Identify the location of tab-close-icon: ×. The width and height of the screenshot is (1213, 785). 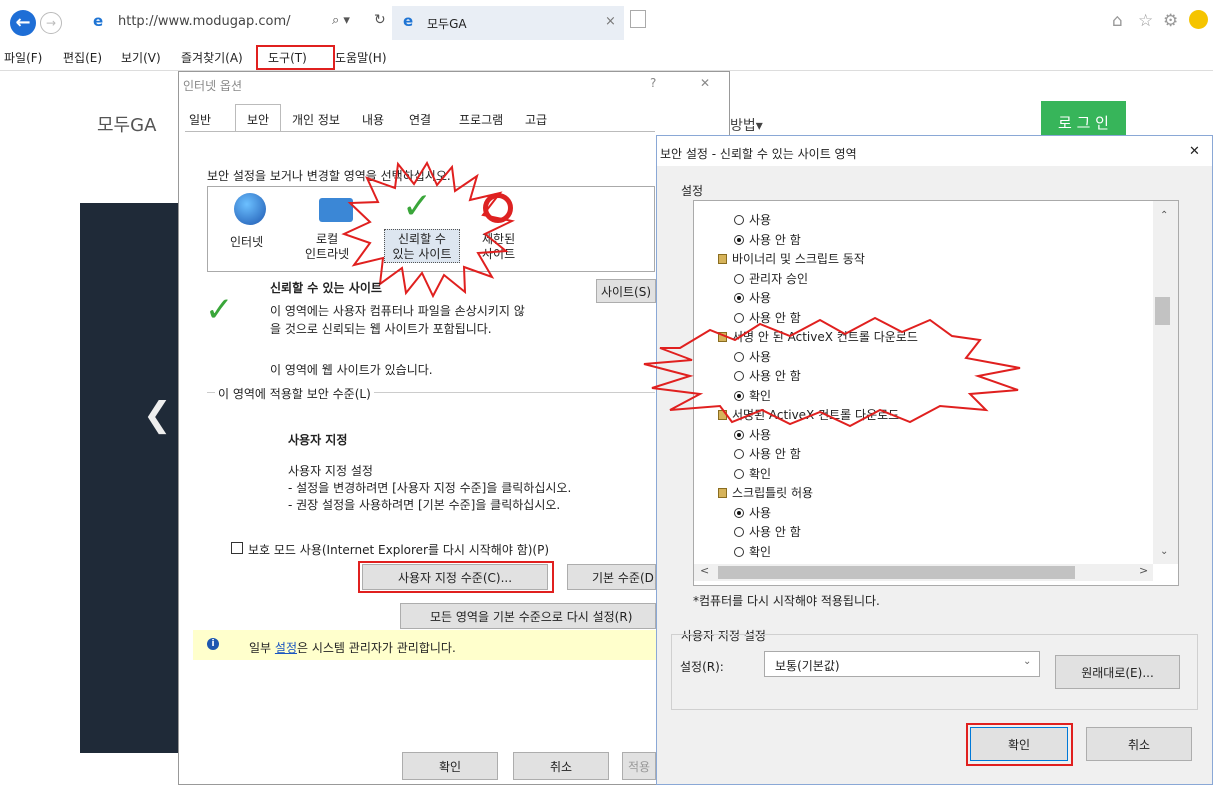
(610, 21).